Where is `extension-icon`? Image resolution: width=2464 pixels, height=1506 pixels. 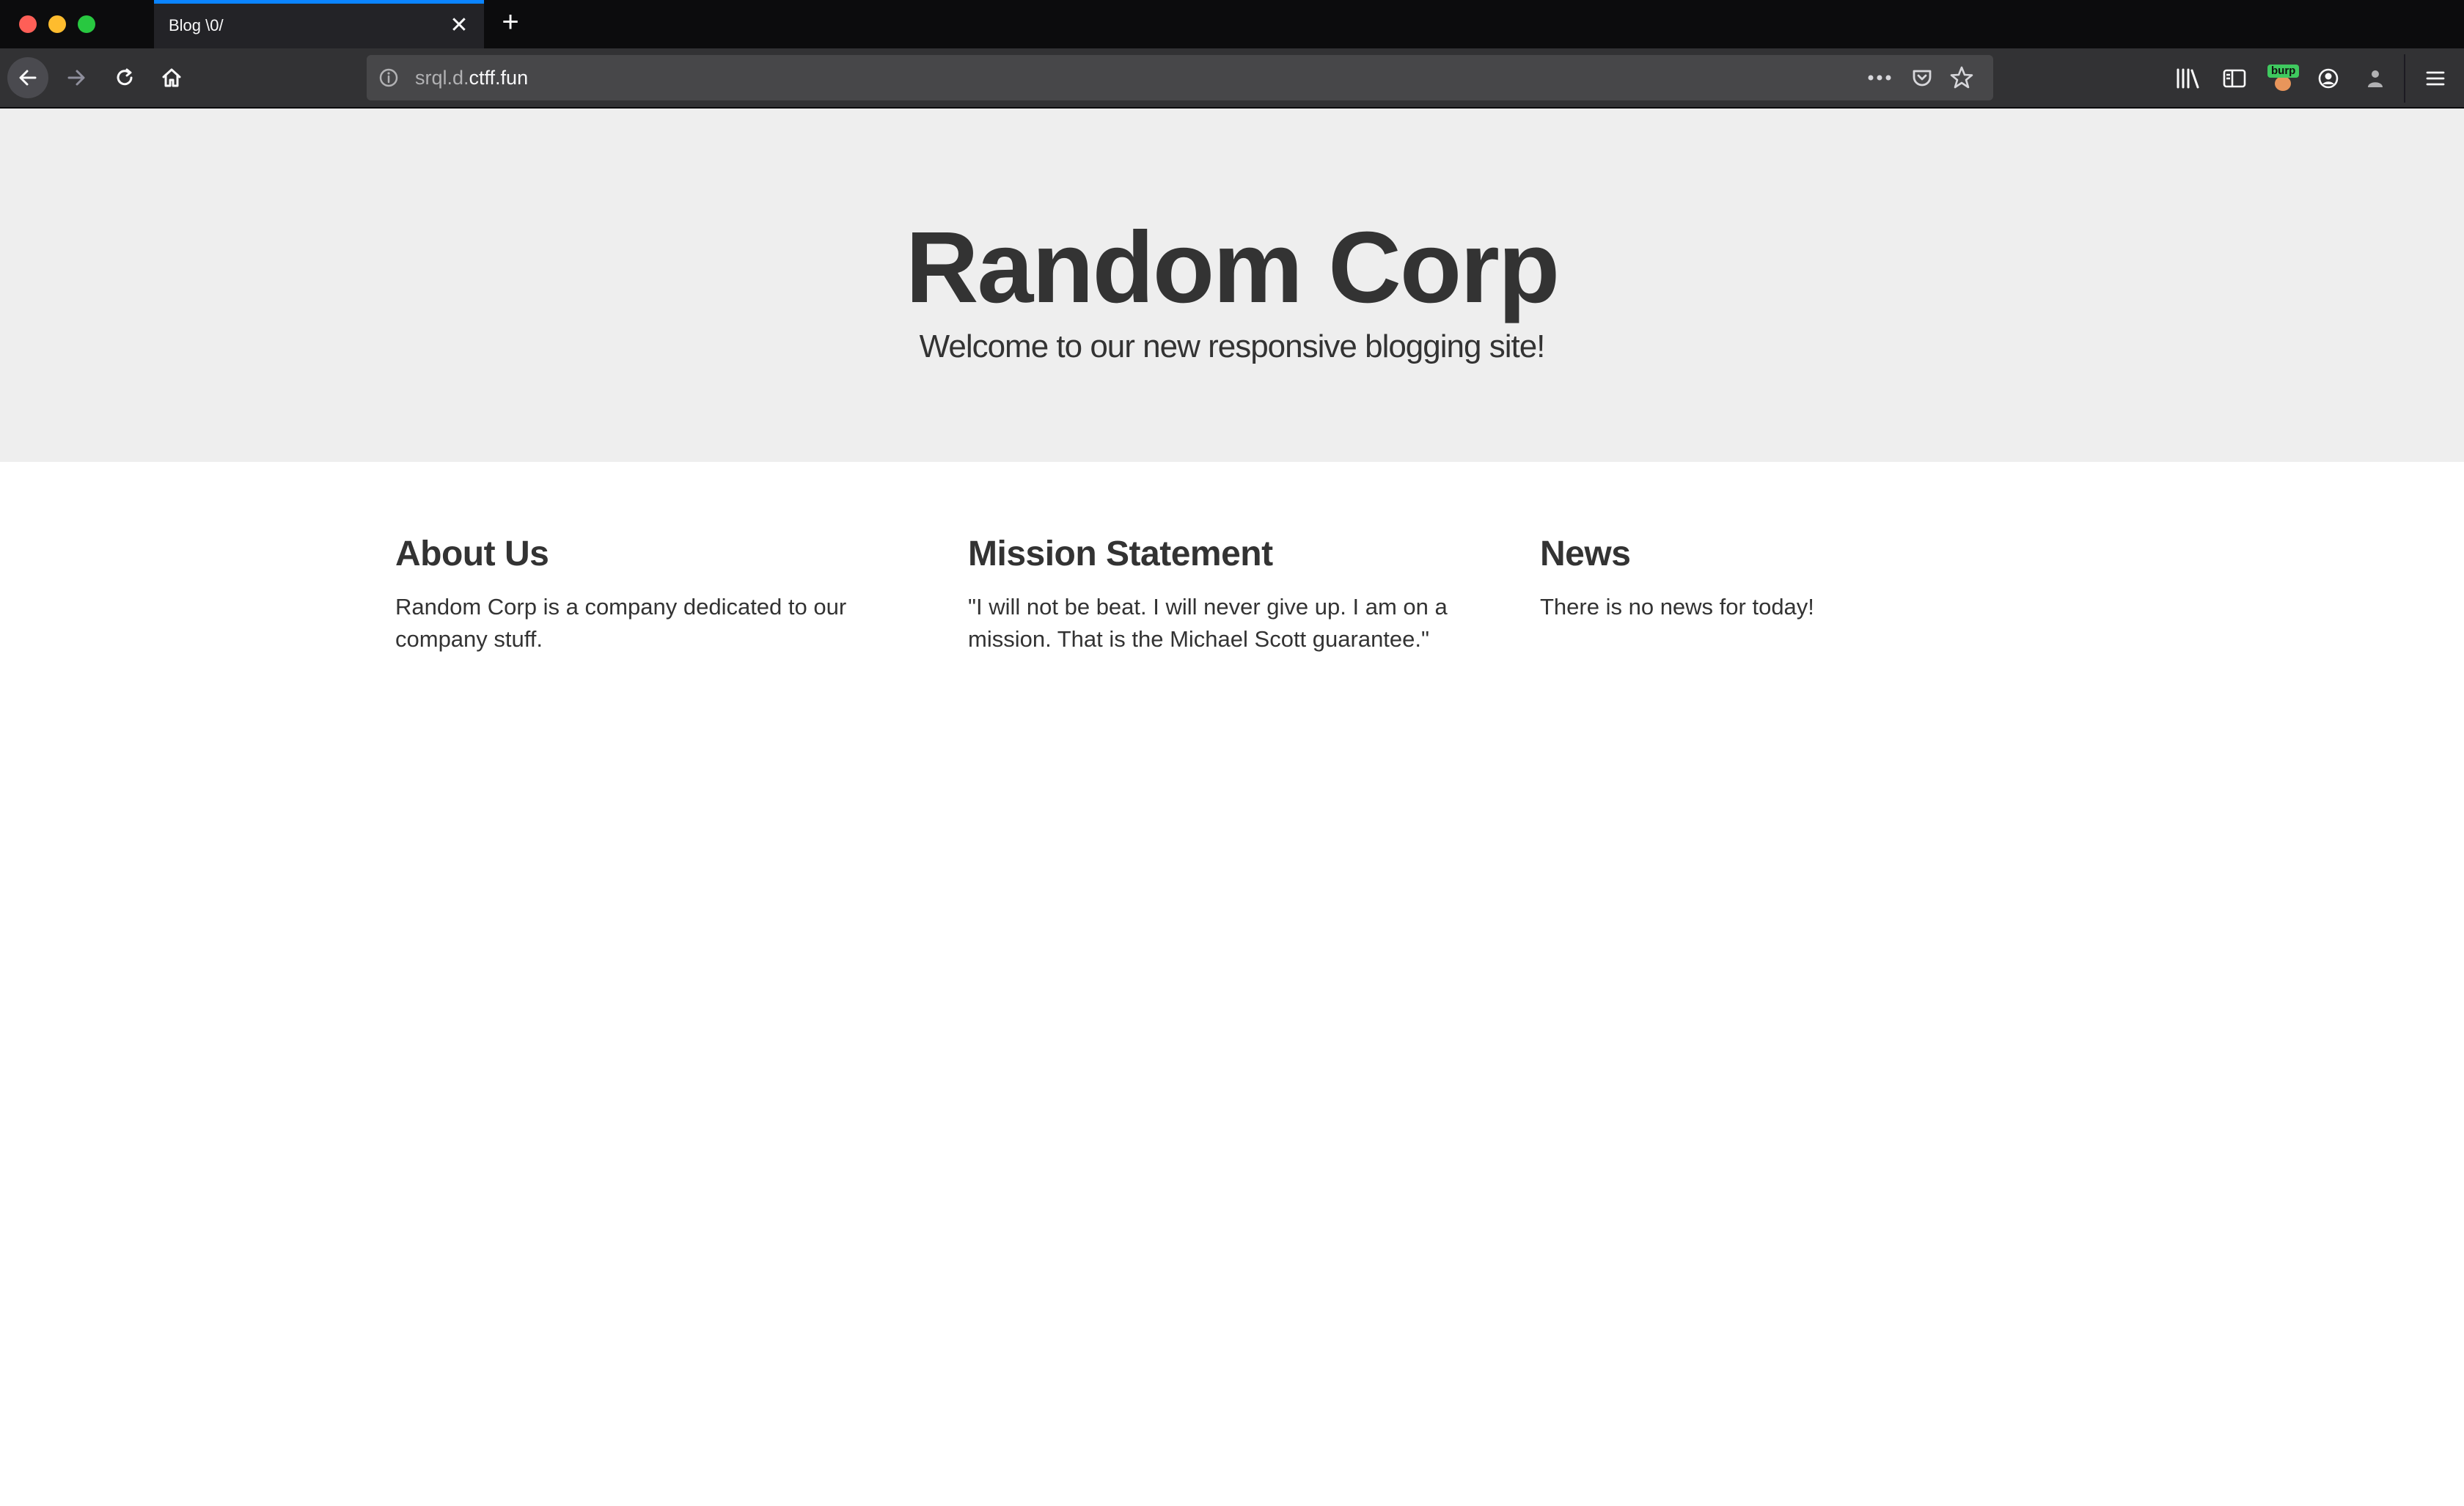
extension-icon is located at coordinates (2375, 78).